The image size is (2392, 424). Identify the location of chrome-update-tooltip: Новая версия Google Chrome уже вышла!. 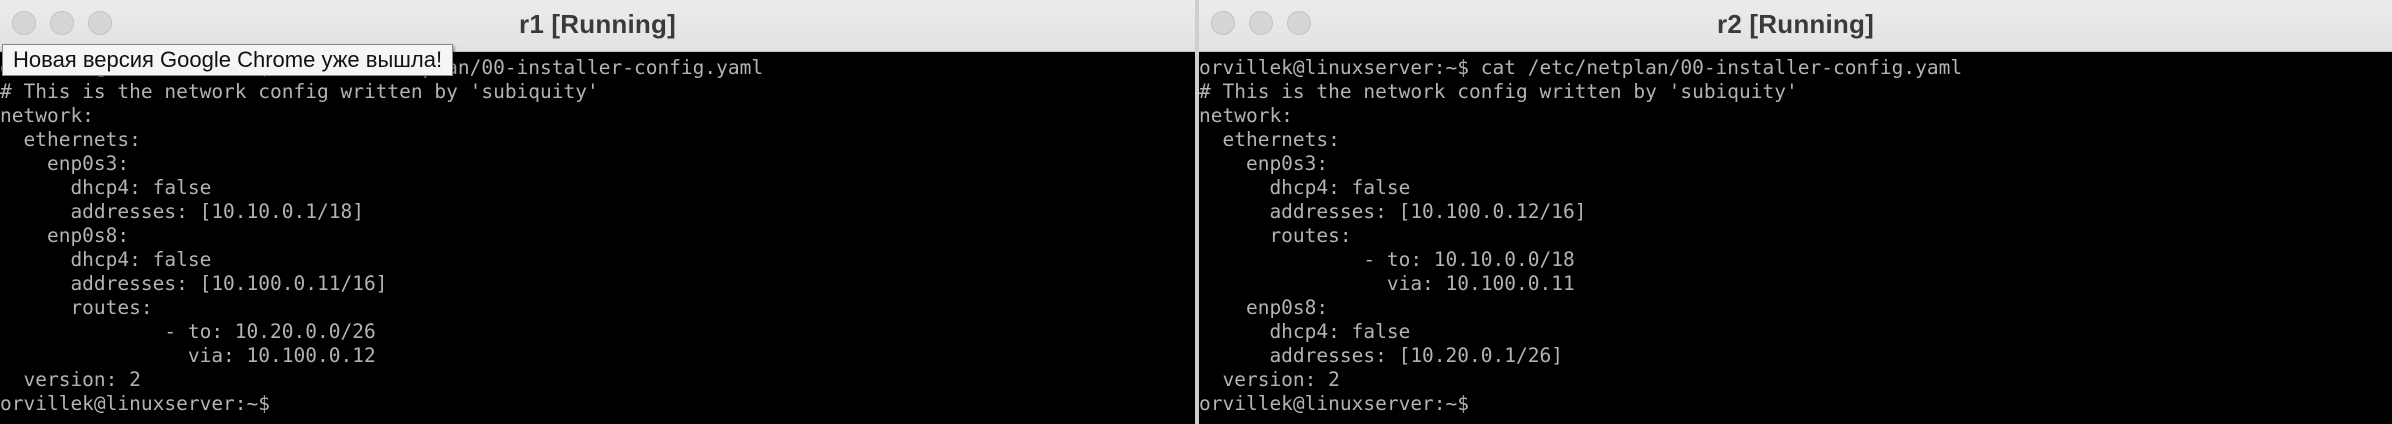
(228, 60).